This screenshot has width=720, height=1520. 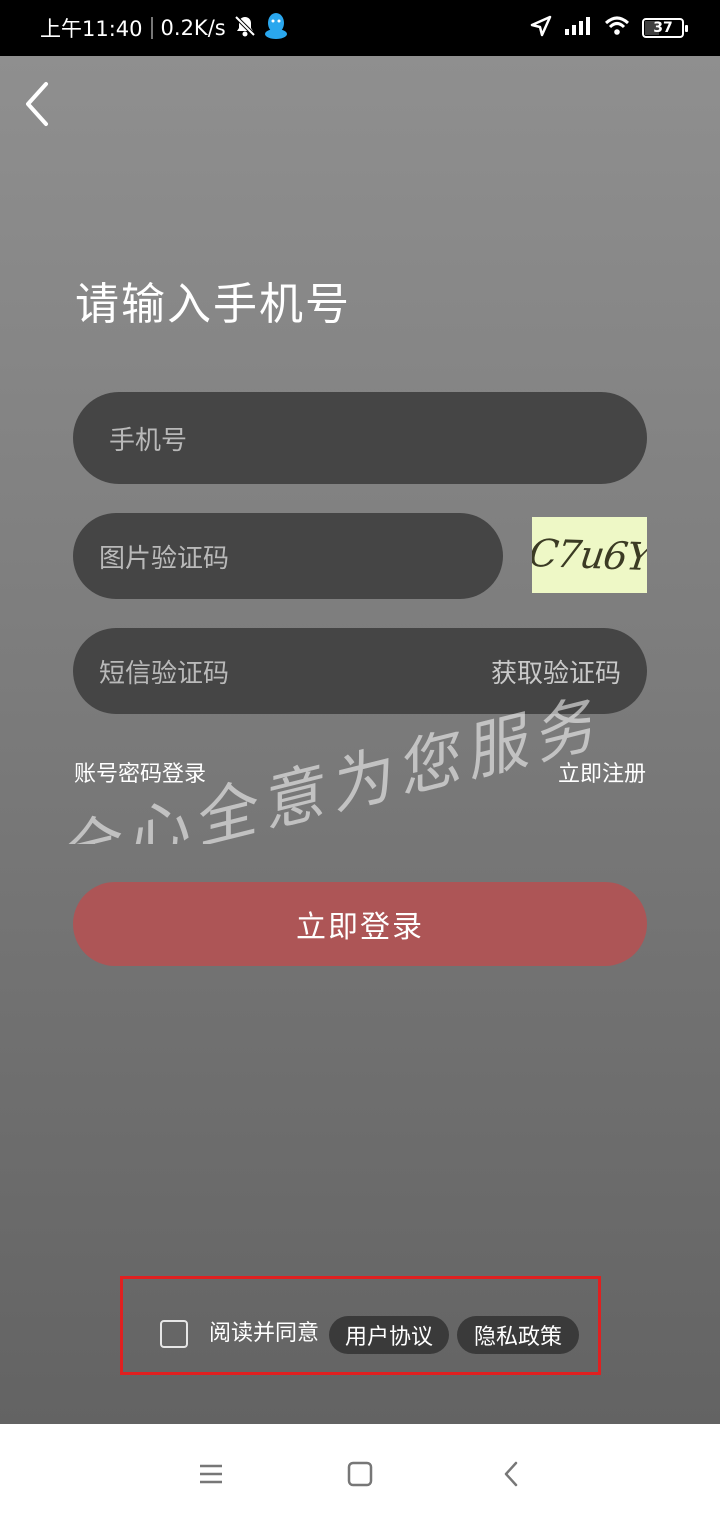 I want to click on bell-muted-icon, so click(x=245, y=28).